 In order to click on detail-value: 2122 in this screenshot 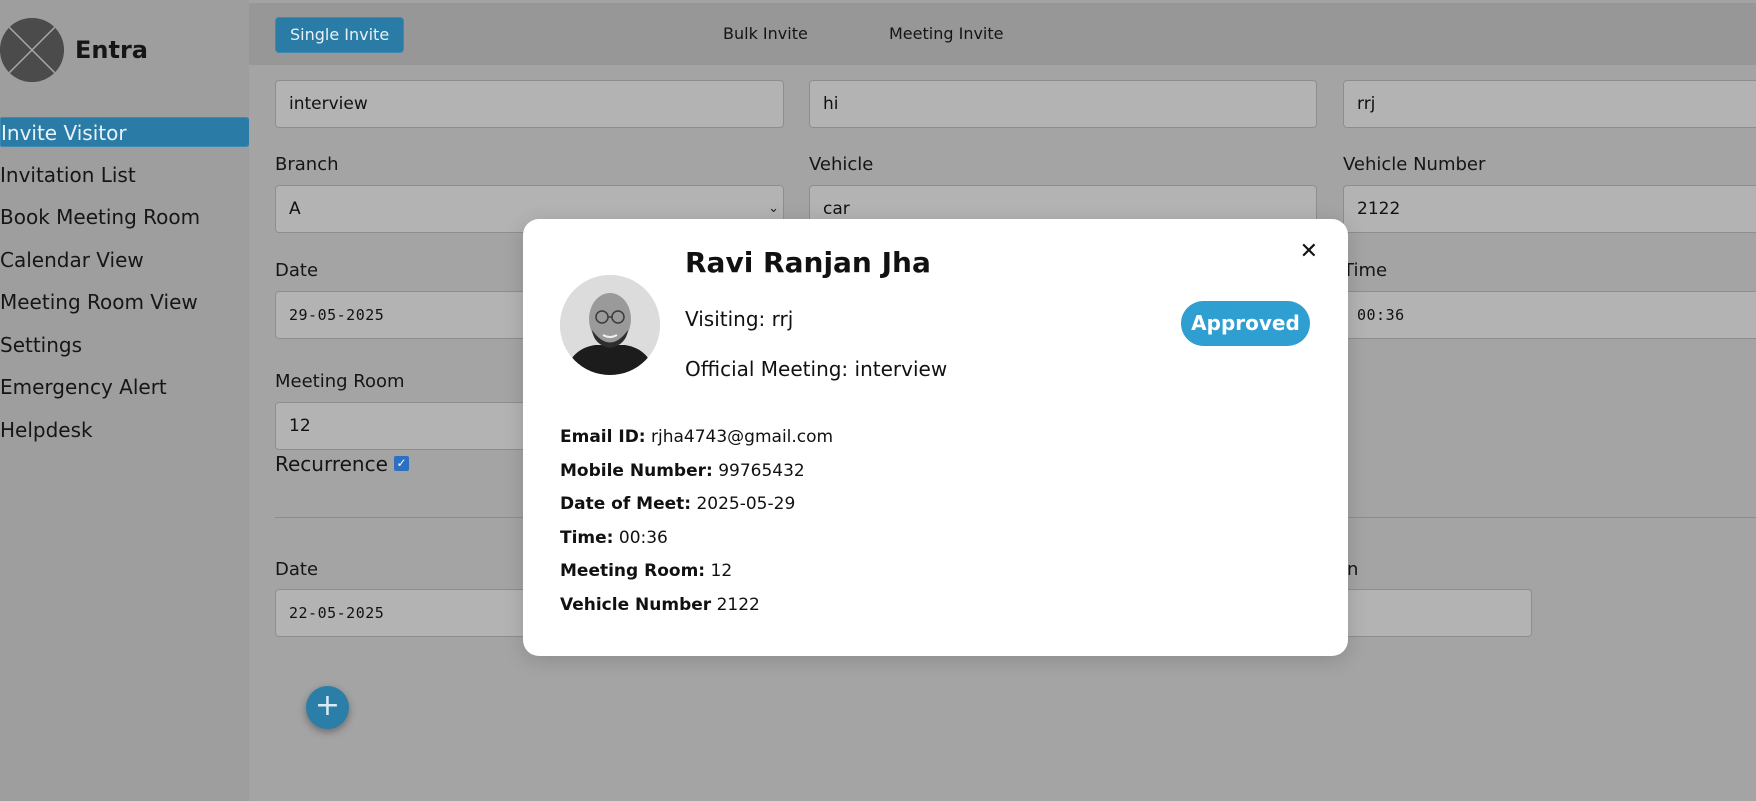, I will do `click(738, 604)`.